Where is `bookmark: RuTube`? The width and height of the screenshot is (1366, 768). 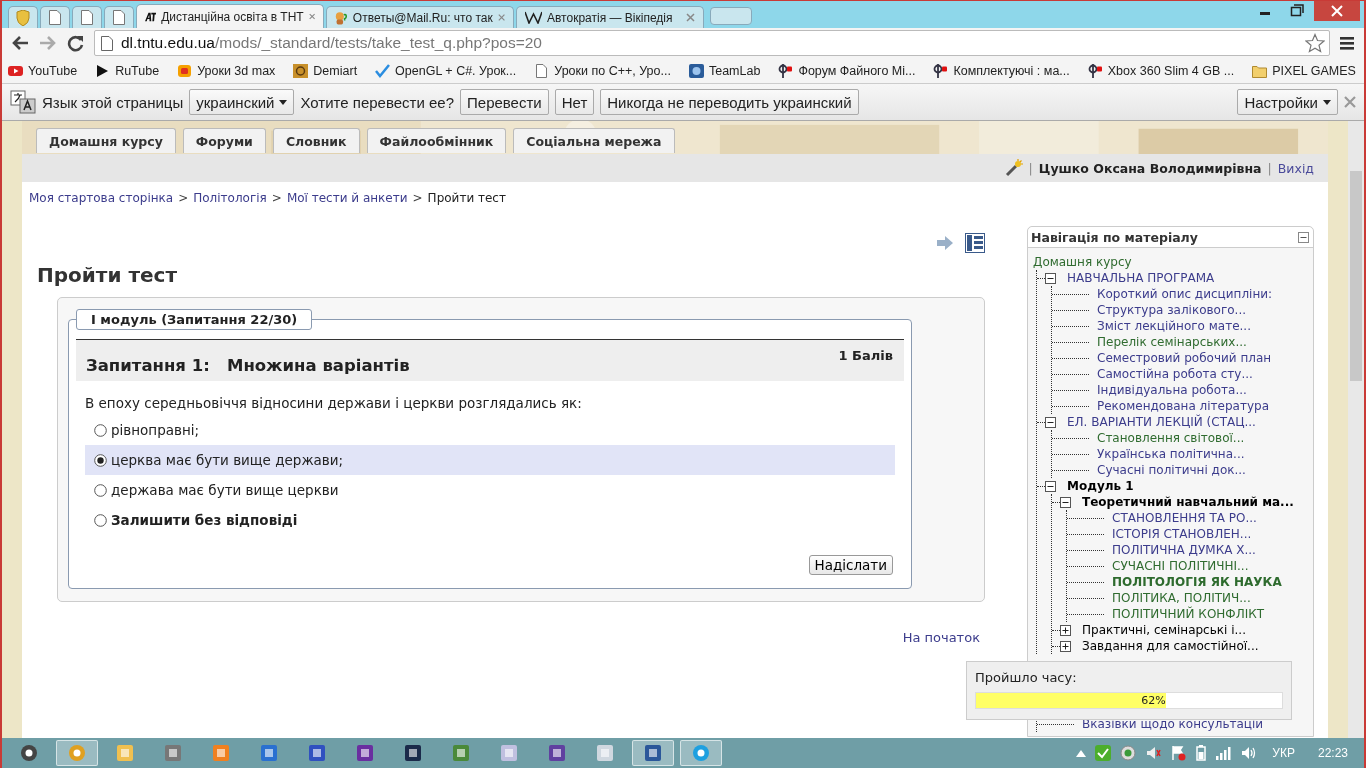 bookmark: RuTube is located at coordinates (127, 70).